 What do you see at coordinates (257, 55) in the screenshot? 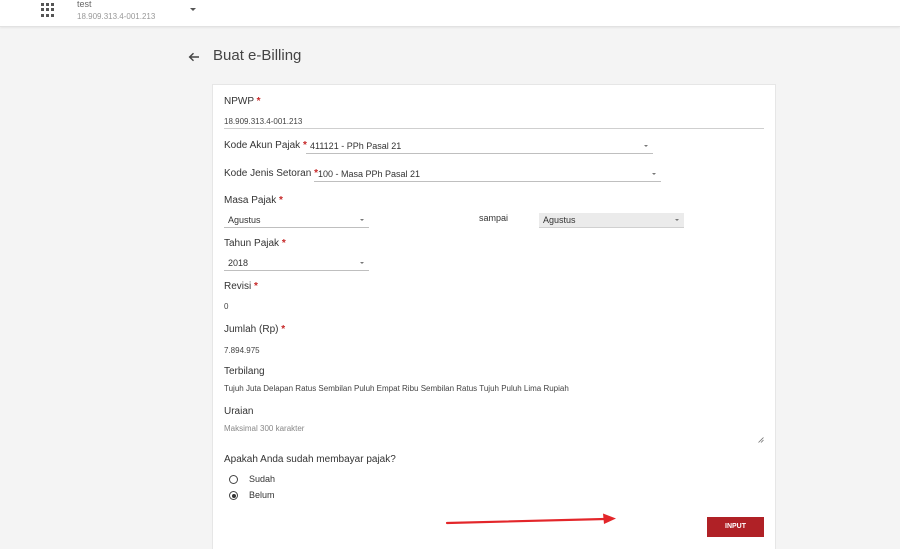
I see `page-title: Buat e-Billing` at bounding box center [257, 55].